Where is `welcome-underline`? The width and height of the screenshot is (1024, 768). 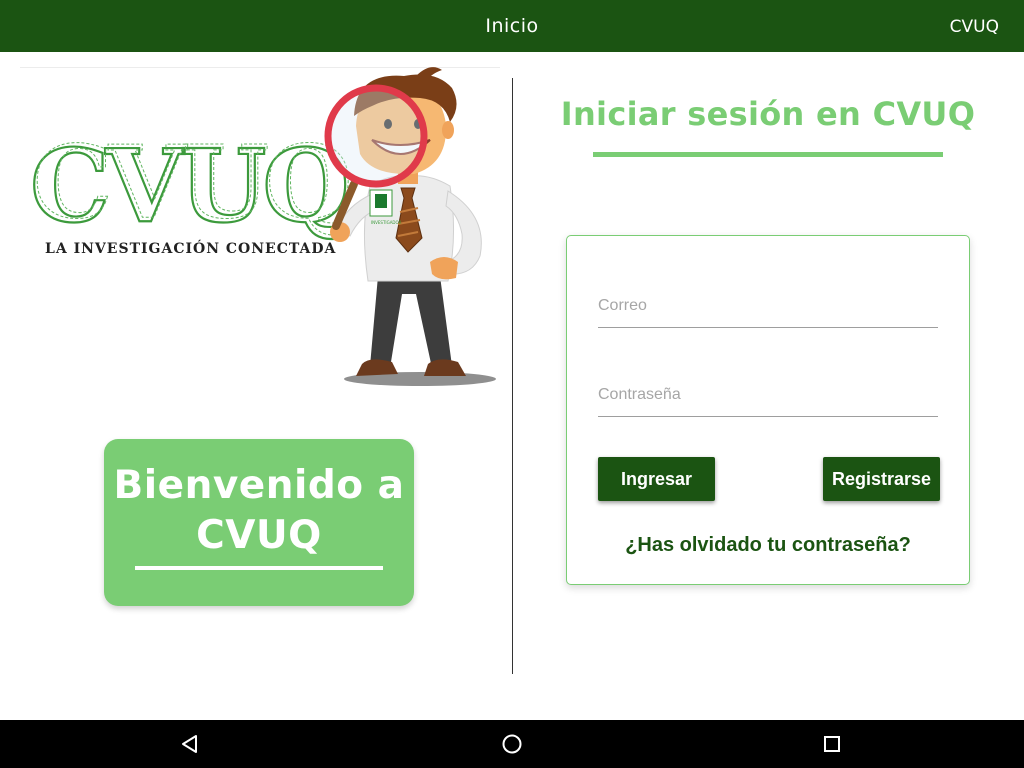 welcome-underline is located at coordinates (259, 568).